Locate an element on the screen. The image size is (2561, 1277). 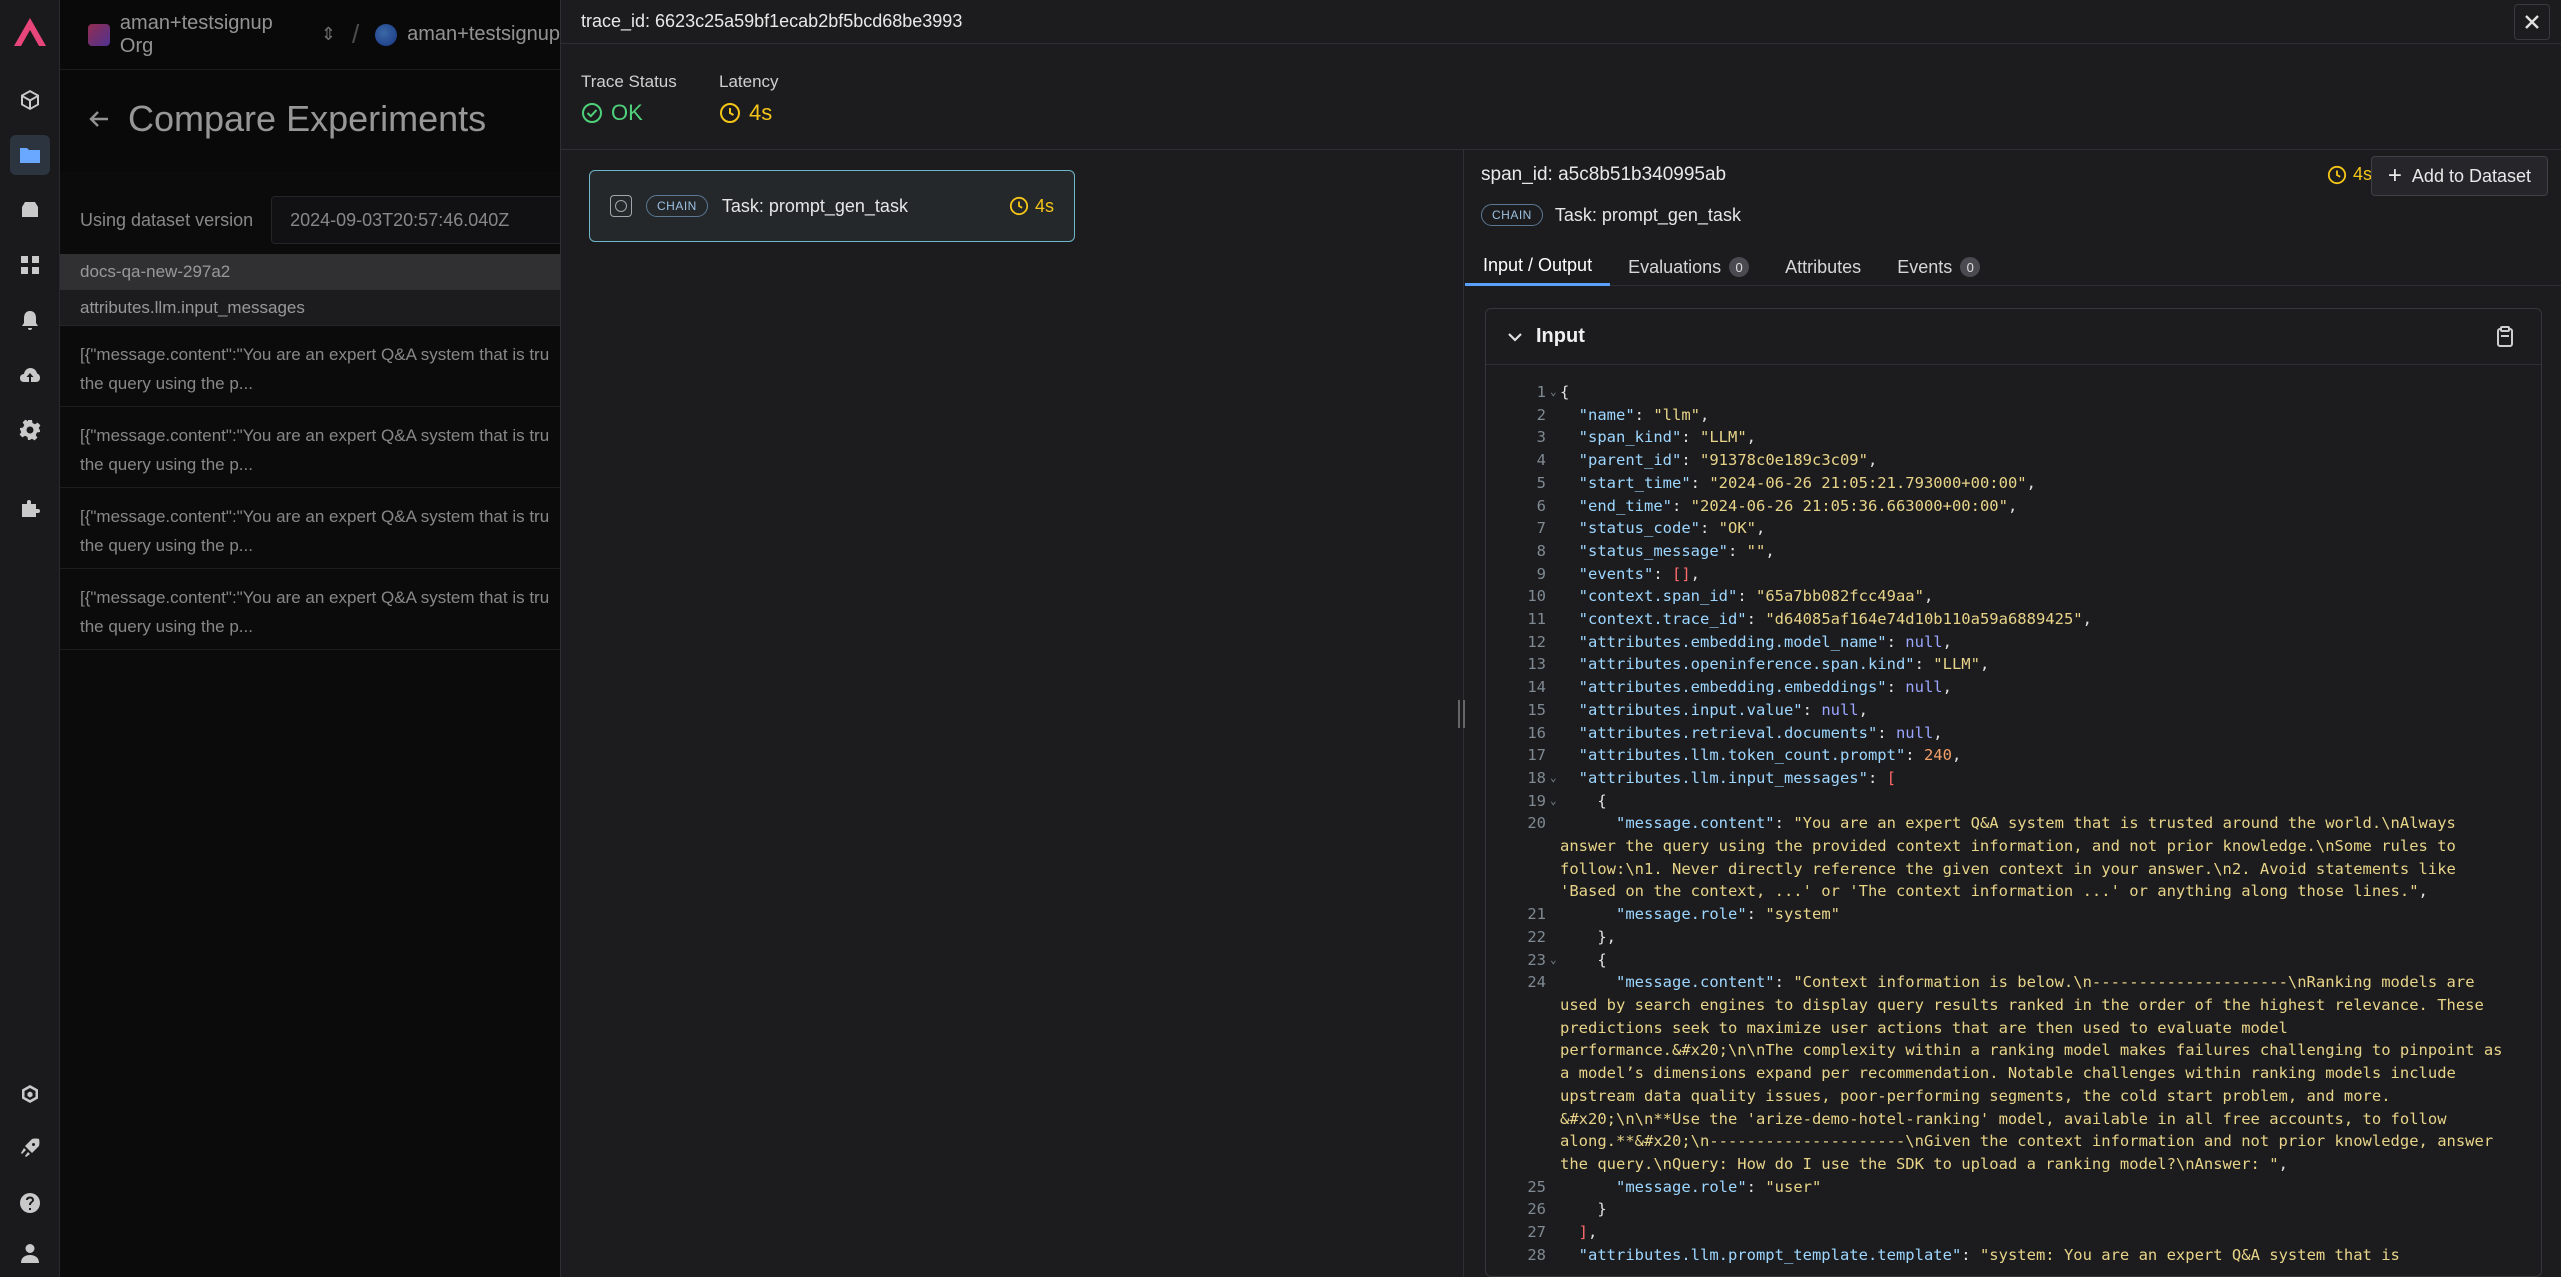
latency-value: 4s is located at coordinates (749, 113).